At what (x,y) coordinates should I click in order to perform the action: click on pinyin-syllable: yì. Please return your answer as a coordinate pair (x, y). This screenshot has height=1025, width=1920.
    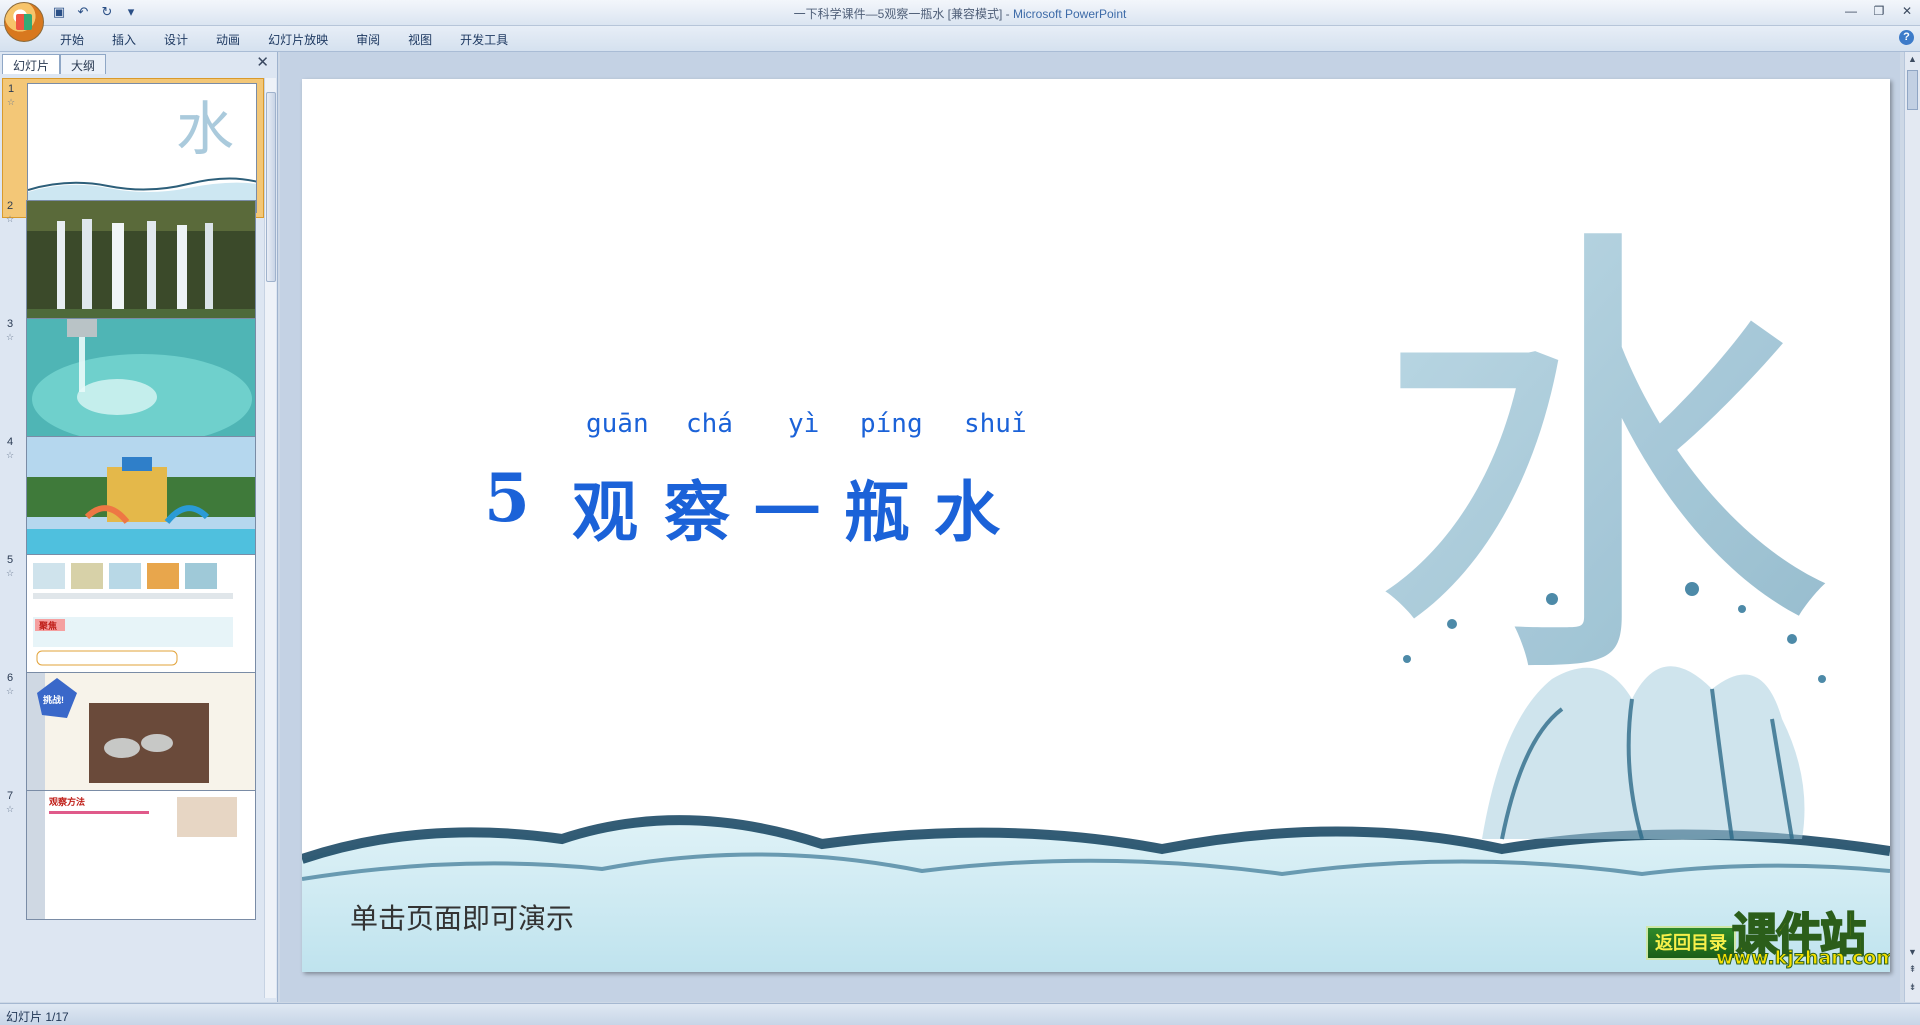
    Looking at the image, I should click on (804, 424).